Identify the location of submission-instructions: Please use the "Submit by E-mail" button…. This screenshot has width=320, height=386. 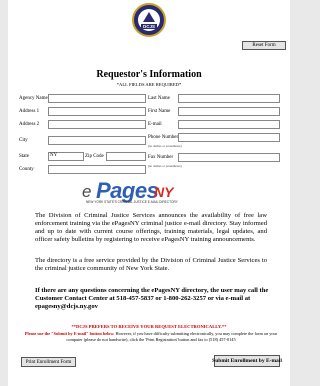
(151, 337).